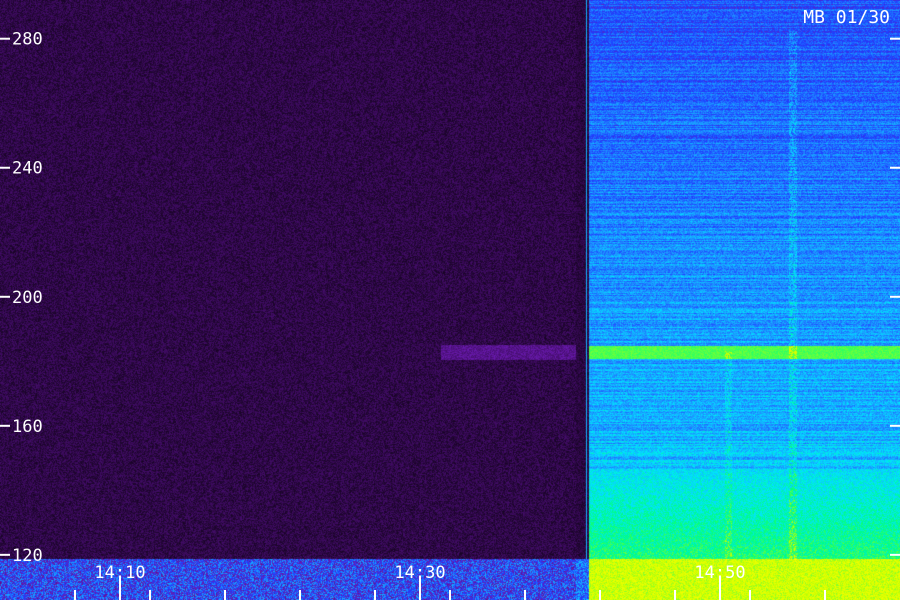  I want to click on x-tick-label: 14:50, so click(719, 573).